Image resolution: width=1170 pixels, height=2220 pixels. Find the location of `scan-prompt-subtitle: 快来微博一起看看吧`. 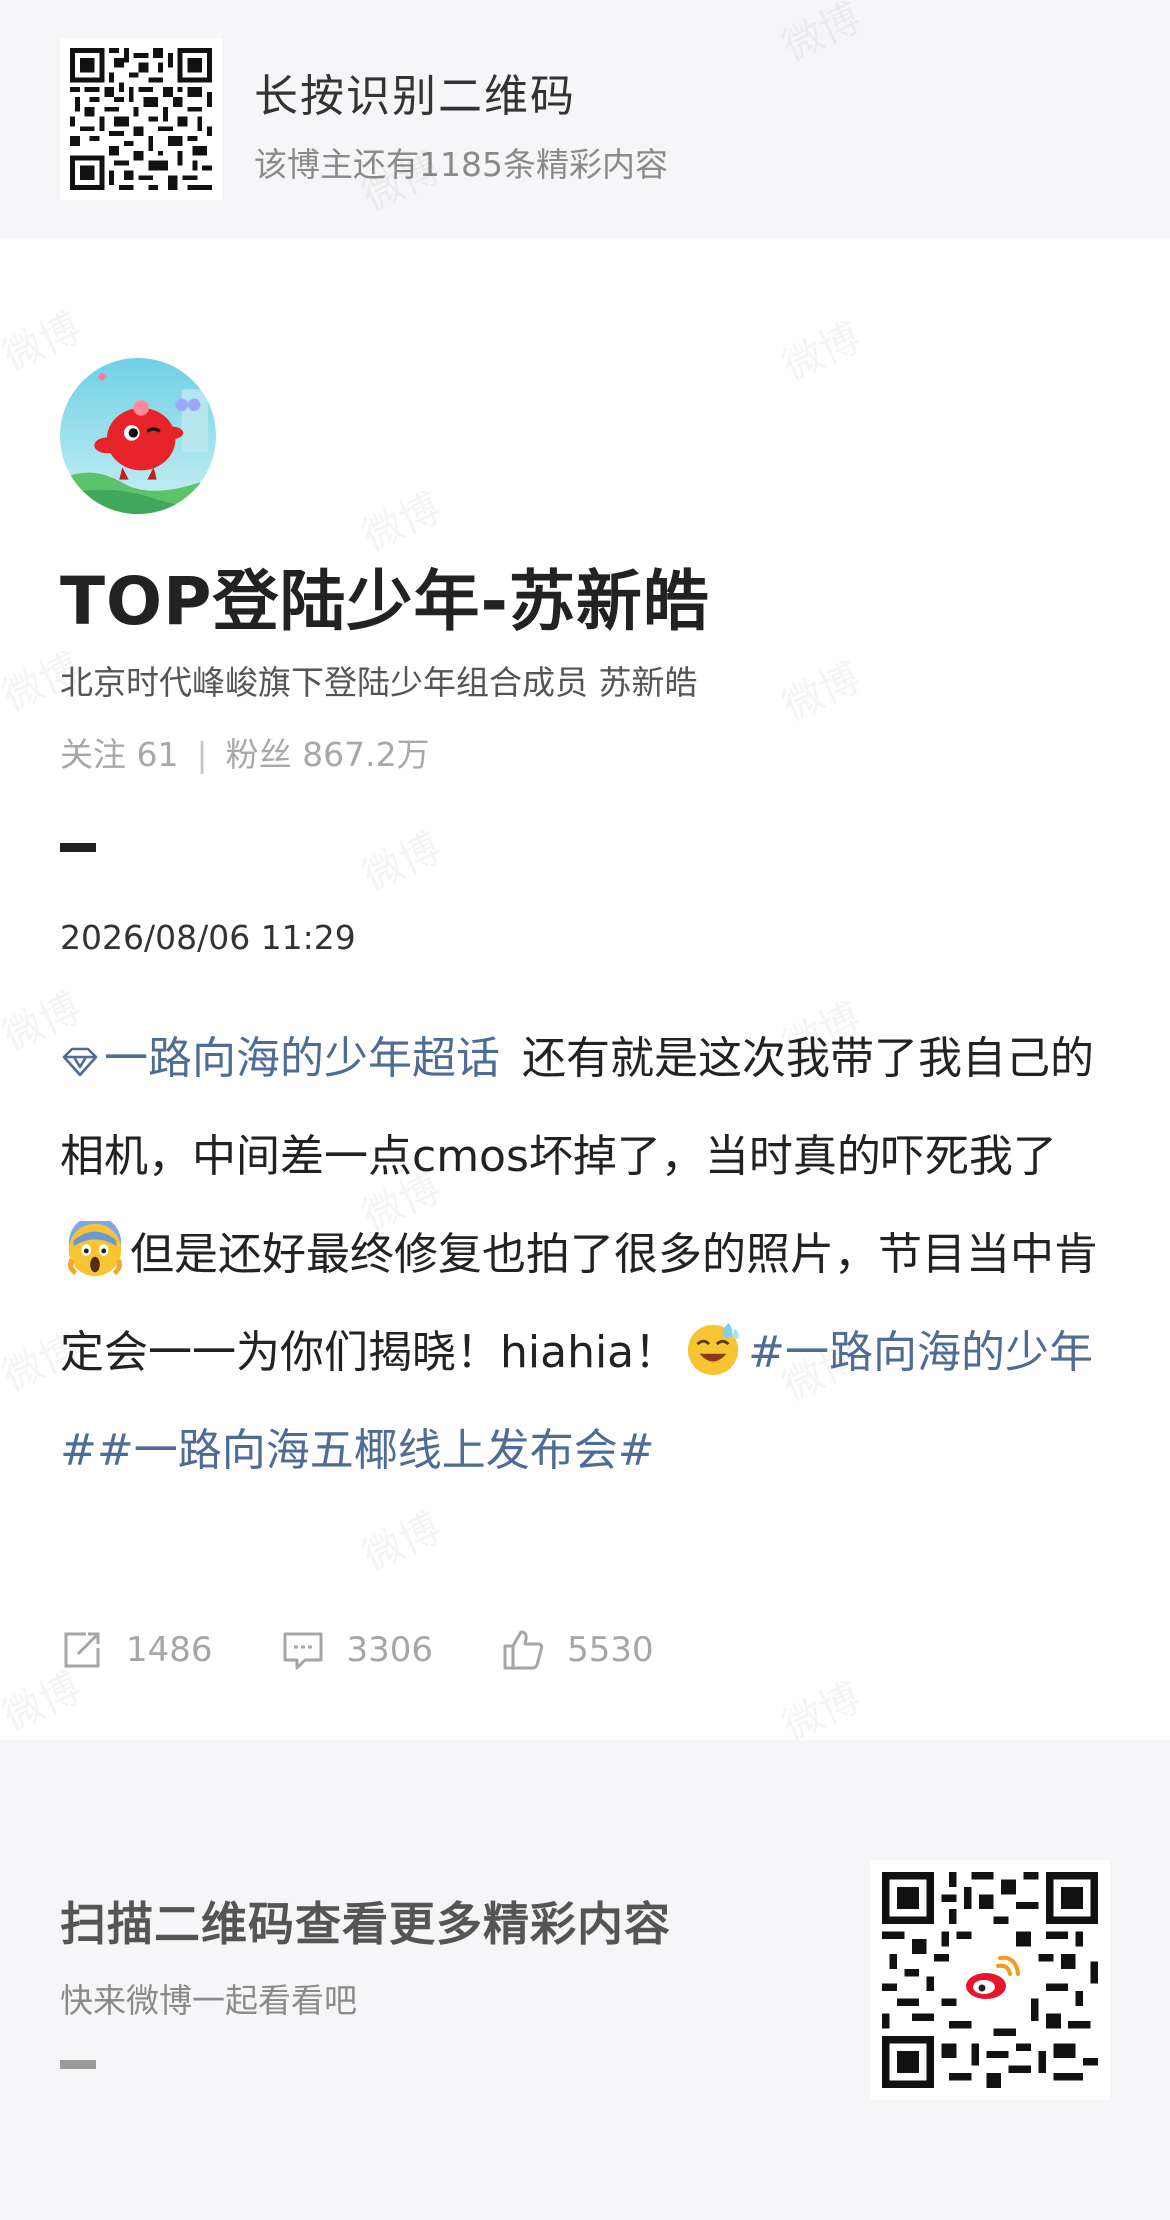

scan-prompt-subtitle: 快来微博一起看看吧 is located at coordinates (208, 2000).